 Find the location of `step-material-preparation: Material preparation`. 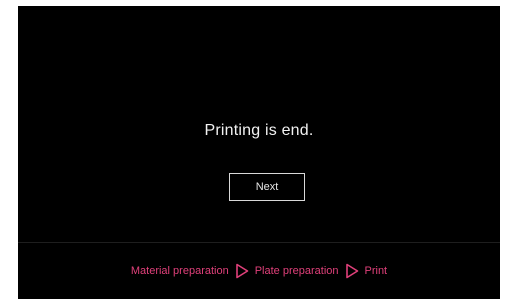

step-material-preparation: Material preparation is located at coordinates (179, 271).